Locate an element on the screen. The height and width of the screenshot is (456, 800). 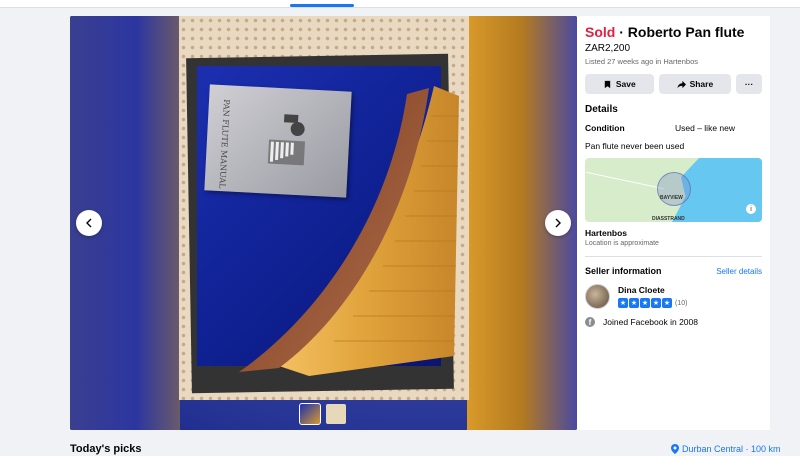
rating-count: (10) is located at coordinates (681, 303).